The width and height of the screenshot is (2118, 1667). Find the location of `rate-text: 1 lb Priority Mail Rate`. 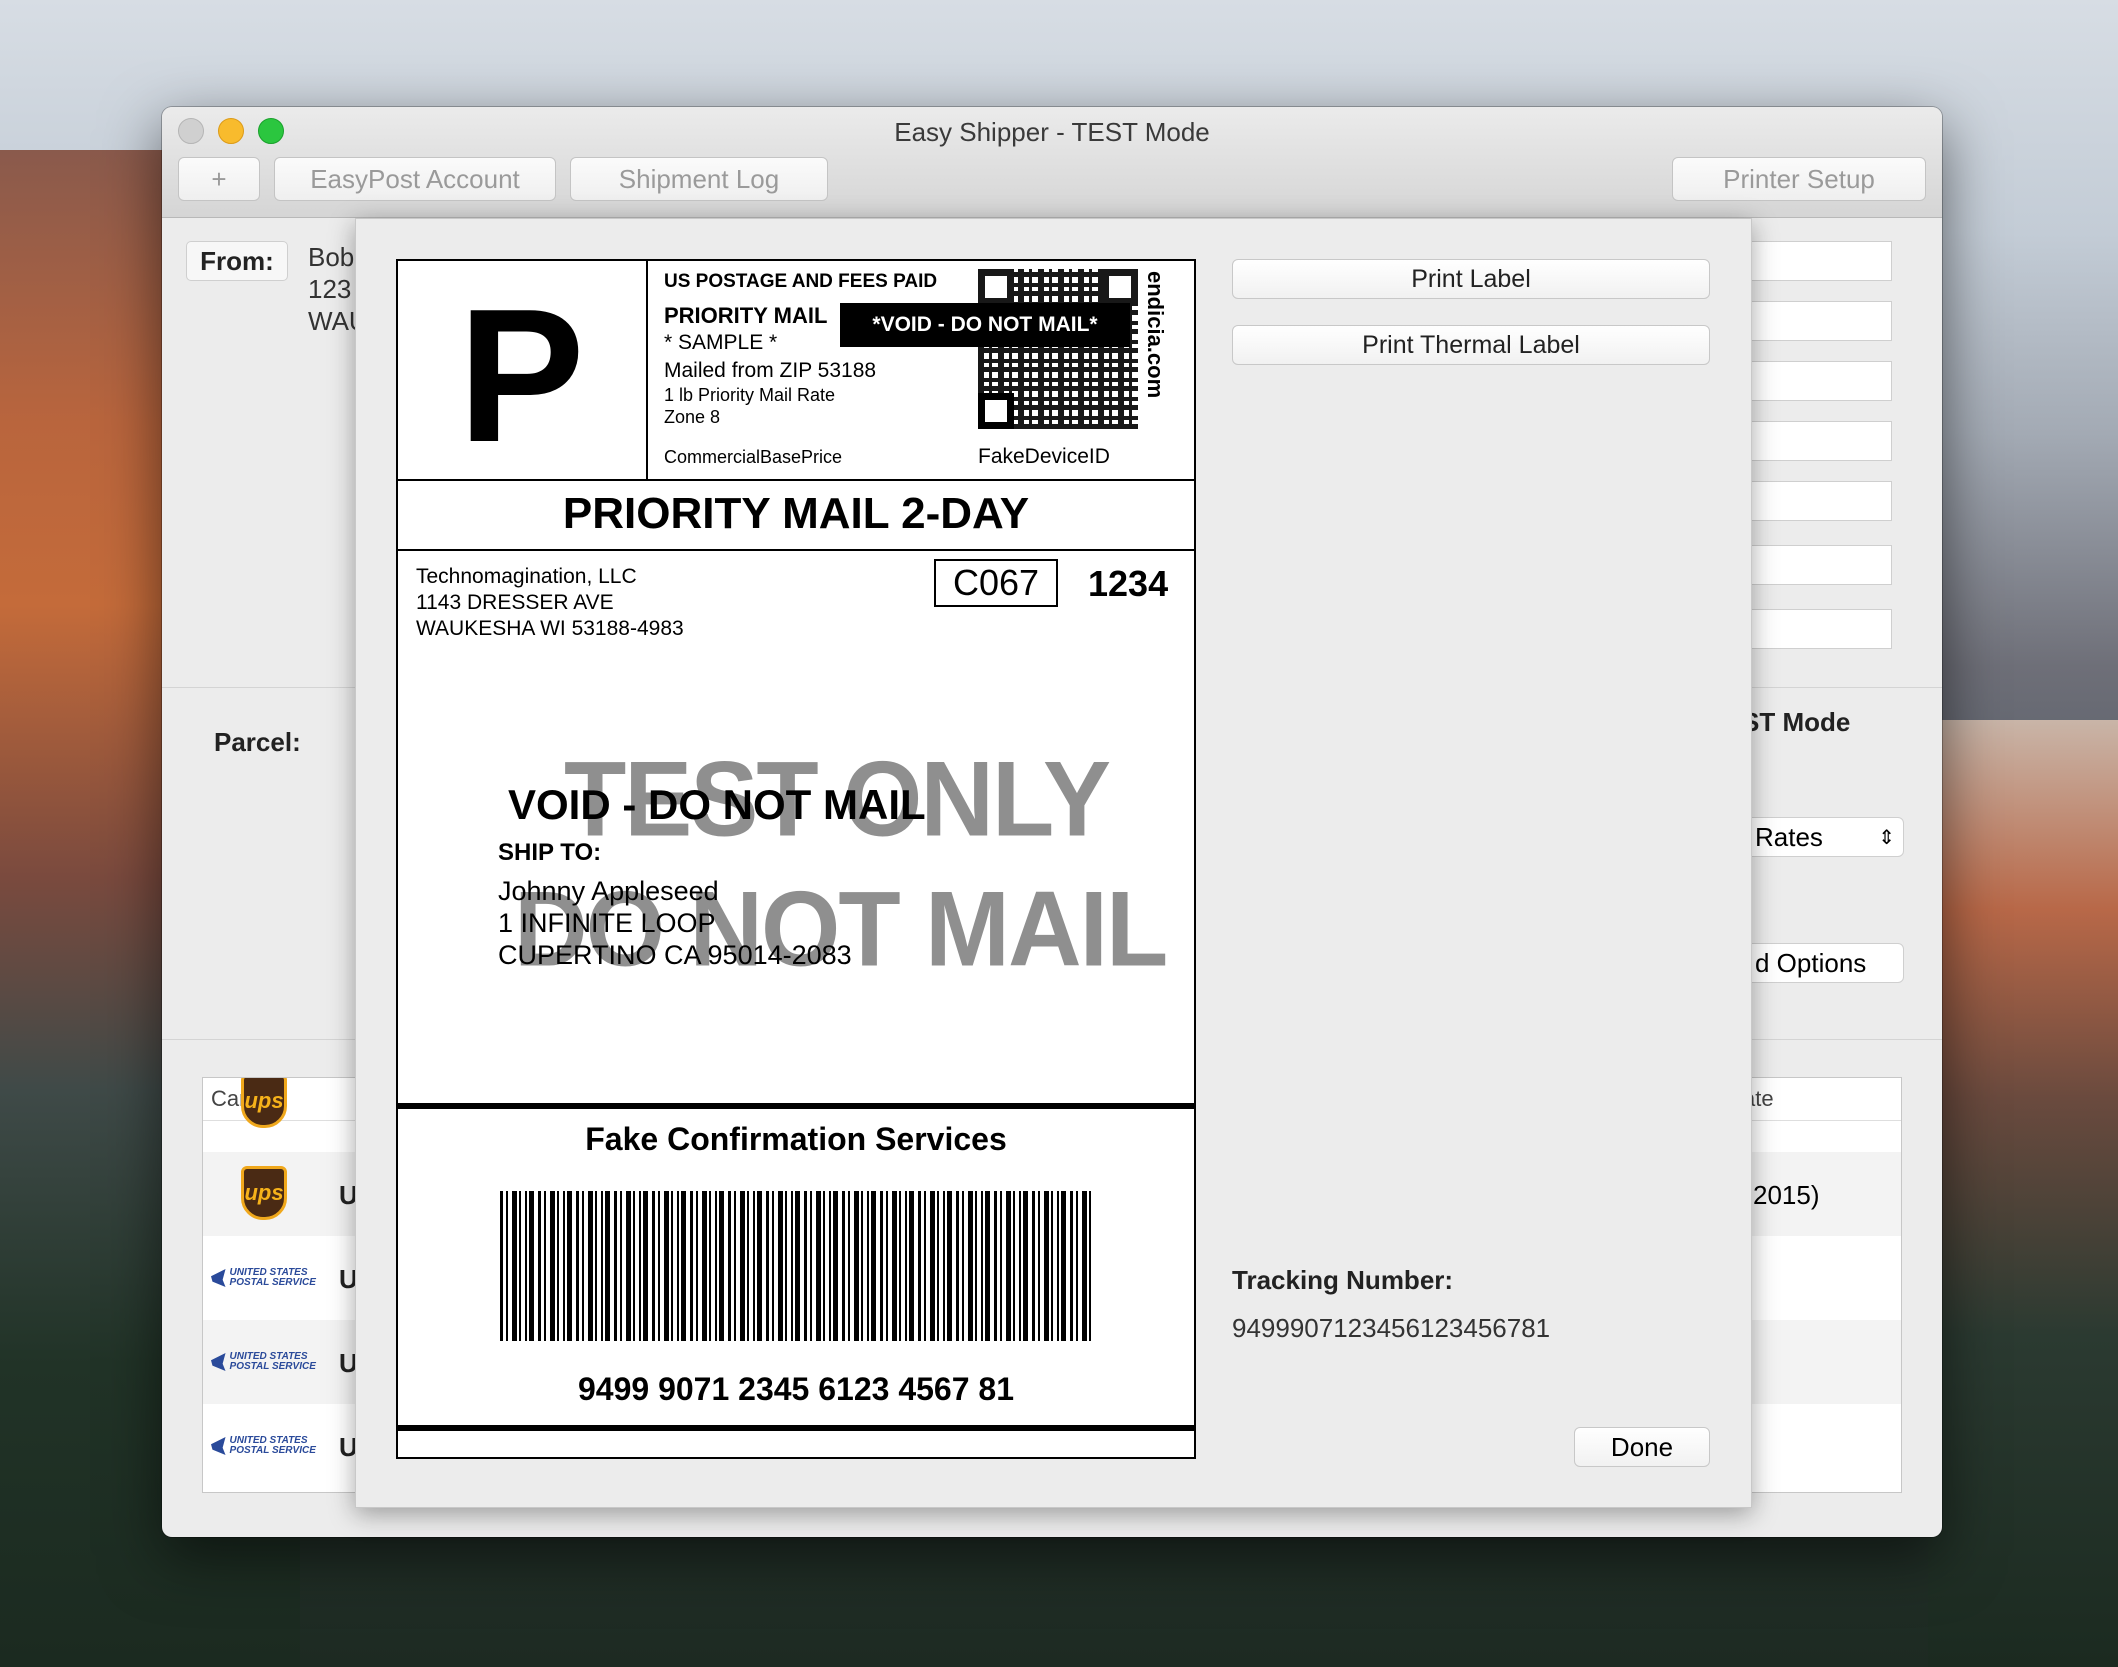

rate-text: 1 lb Priority Mail Rate is located at coordinates (750, 395).